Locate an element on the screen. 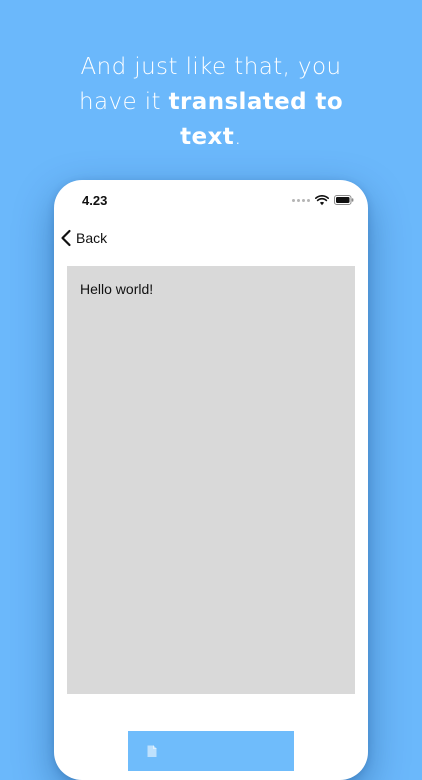 This screenshot has width=422, height=780. status-icons is located at coordinates (323, 200).